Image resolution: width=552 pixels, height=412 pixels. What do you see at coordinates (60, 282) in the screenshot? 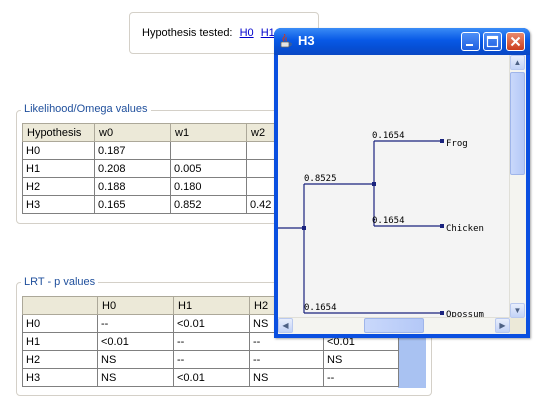
I see `lrt-group-title: LRT - p values` at bounding box center [60, 282].